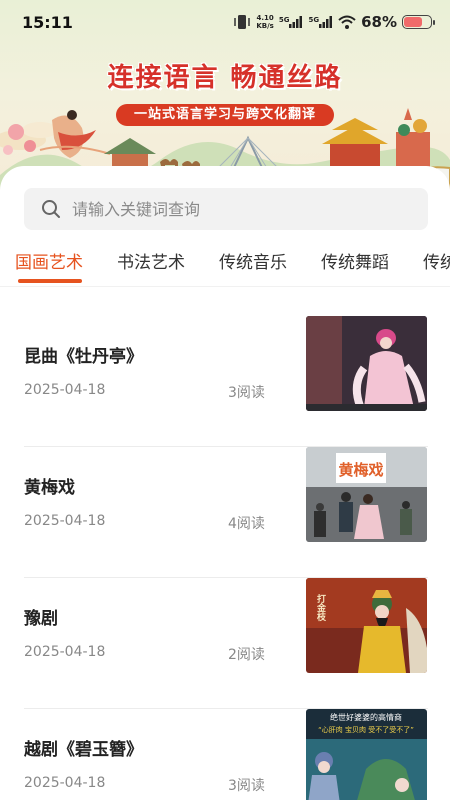 The height and width of the screenshot is (800, 450). I want to click on signal-1: 5G, so click(291, 22).